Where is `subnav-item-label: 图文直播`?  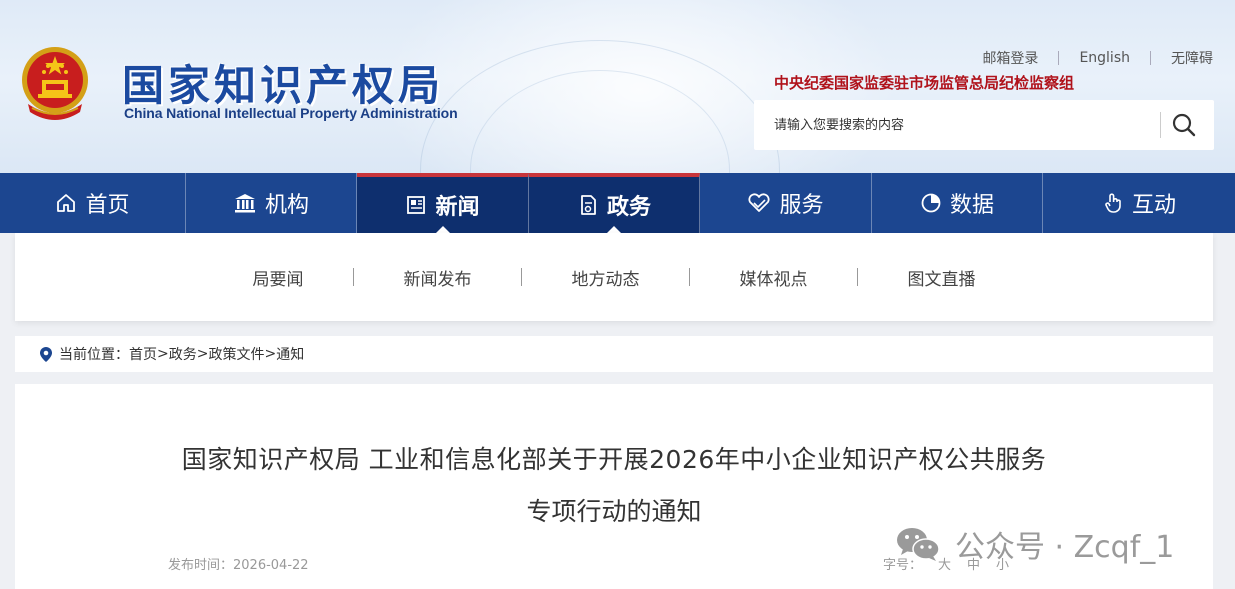
subnav-item-label: 图文直播 is located at coordinates (941, 279).